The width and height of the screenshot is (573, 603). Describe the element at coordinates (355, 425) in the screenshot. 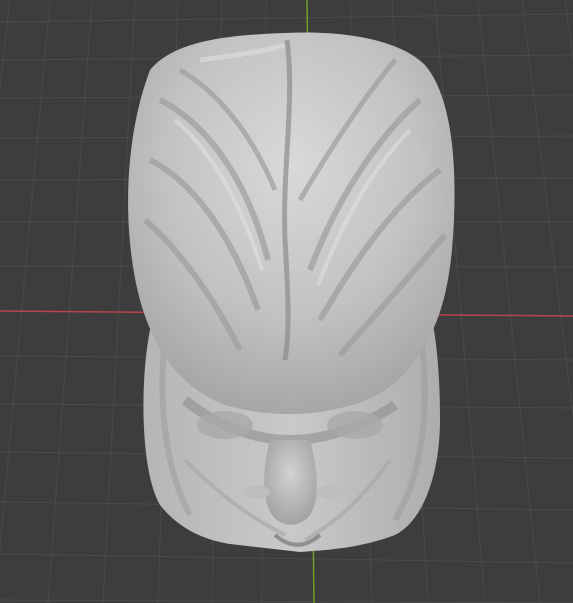

I see `right-eye-socket` at that location.